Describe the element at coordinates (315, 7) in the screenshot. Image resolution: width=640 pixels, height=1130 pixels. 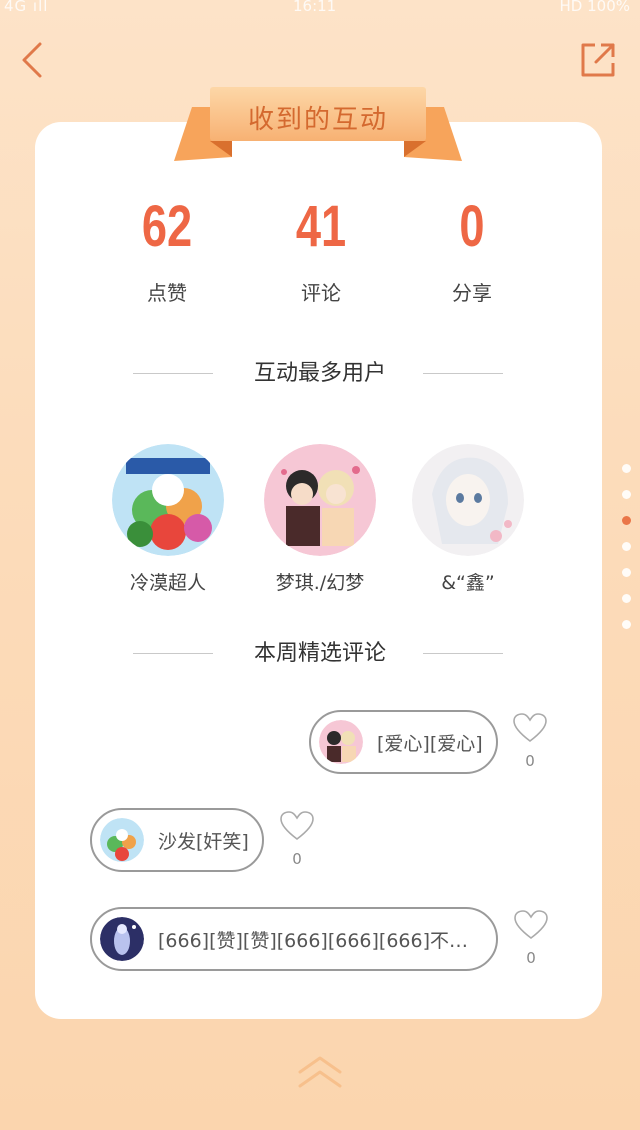
I see `clock: 16:11` at that location.